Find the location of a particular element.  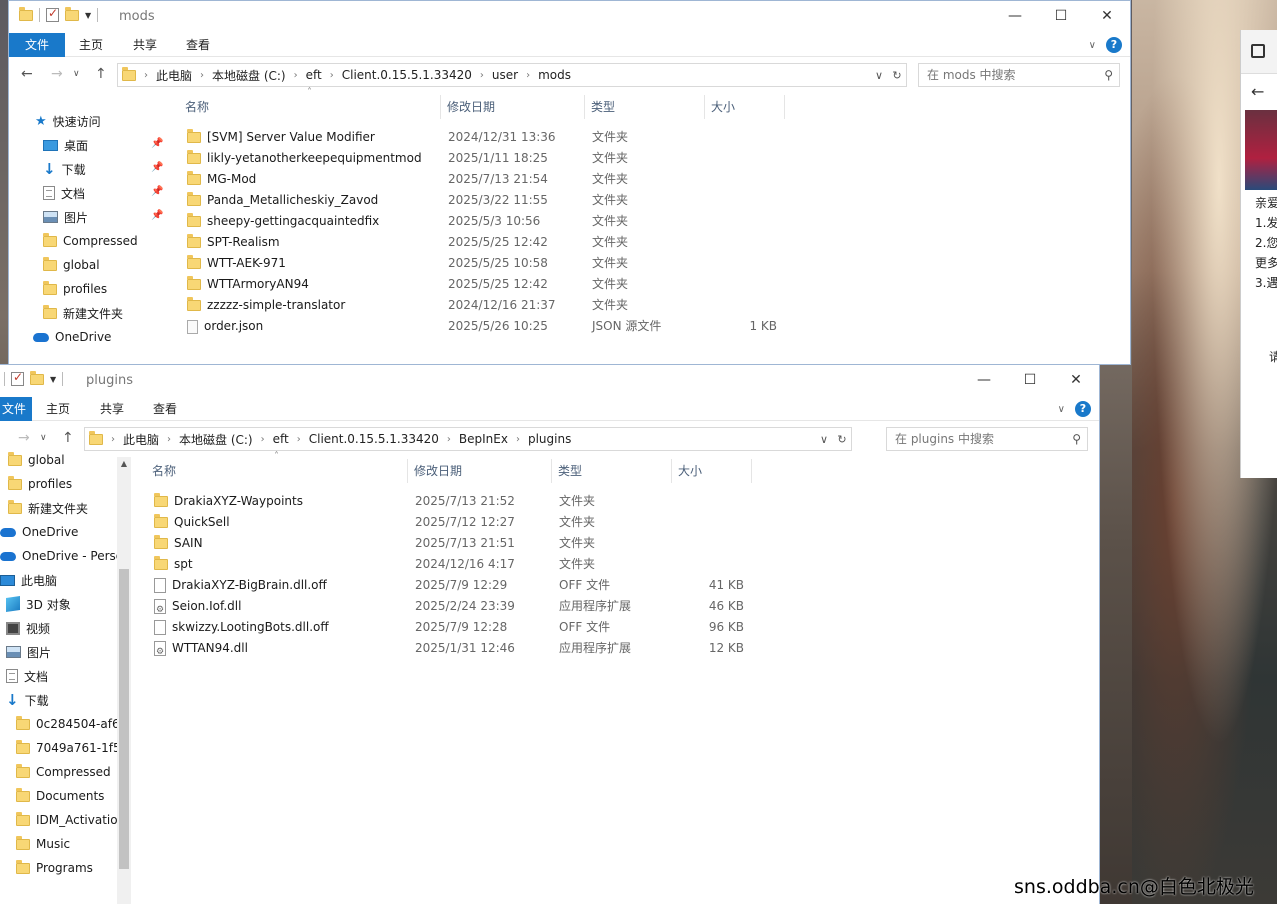

breadcrumb-item: mods is located at coordinates (554, 75).